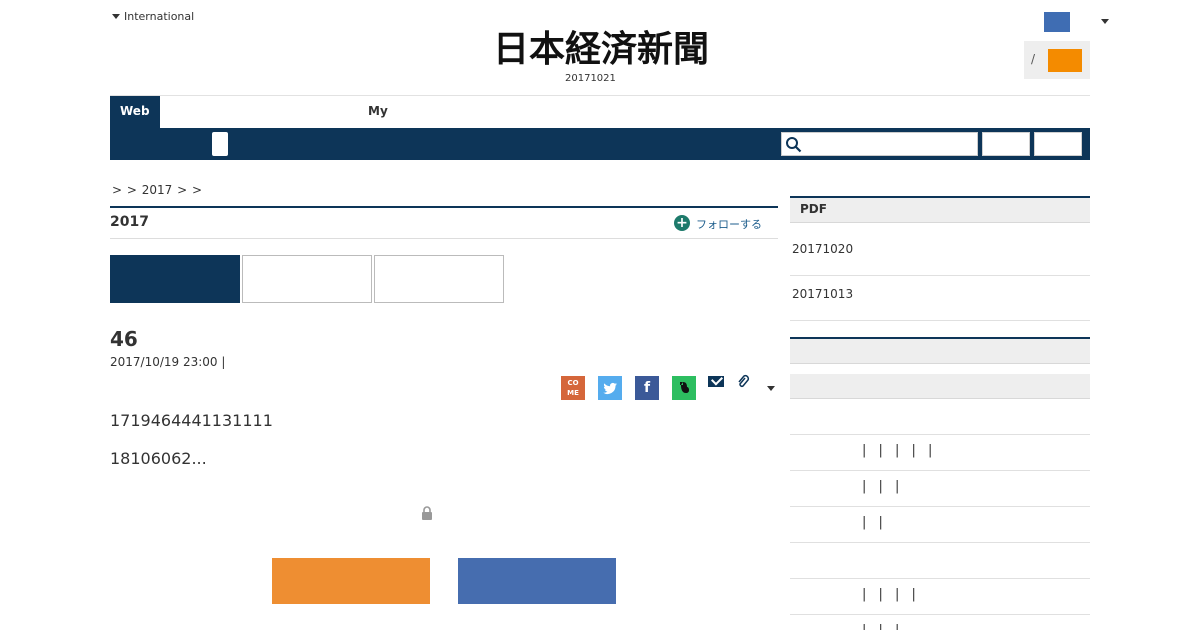 The image size is (1200, 630). I want to click on follow-button: フォローする, so click(729, 224).